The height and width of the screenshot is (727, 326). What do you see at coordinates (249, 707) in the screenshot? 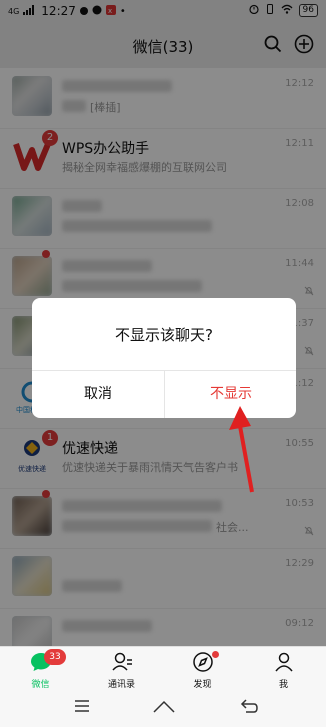
I see `back-icon` at bounding box center [249, 707].